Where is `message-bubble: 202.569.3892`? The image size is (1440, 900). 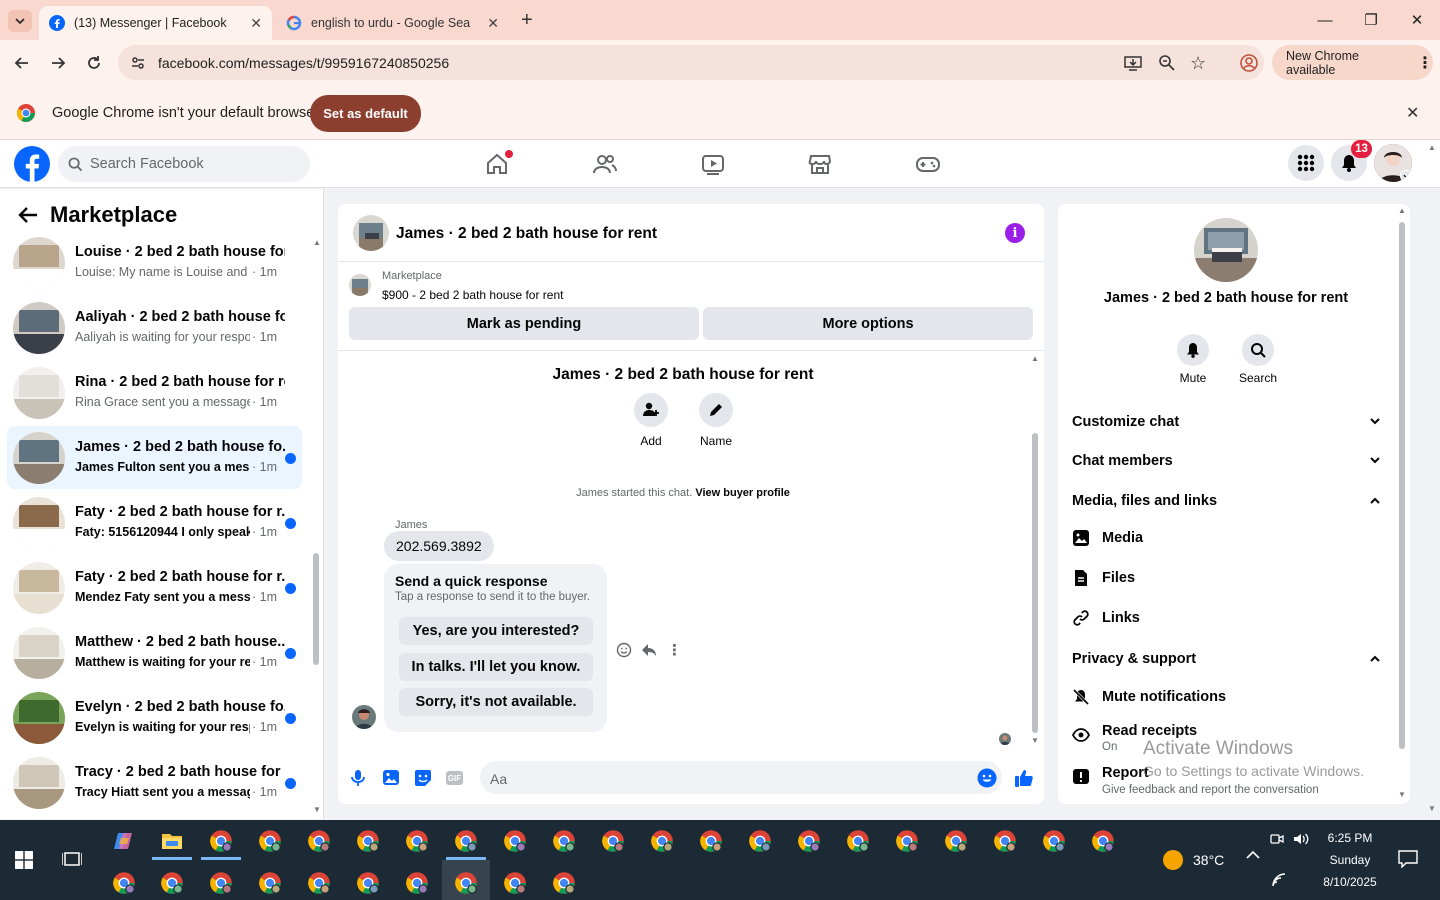 message-bubble: 202.569.3892 is located at coordinates (439, 546).